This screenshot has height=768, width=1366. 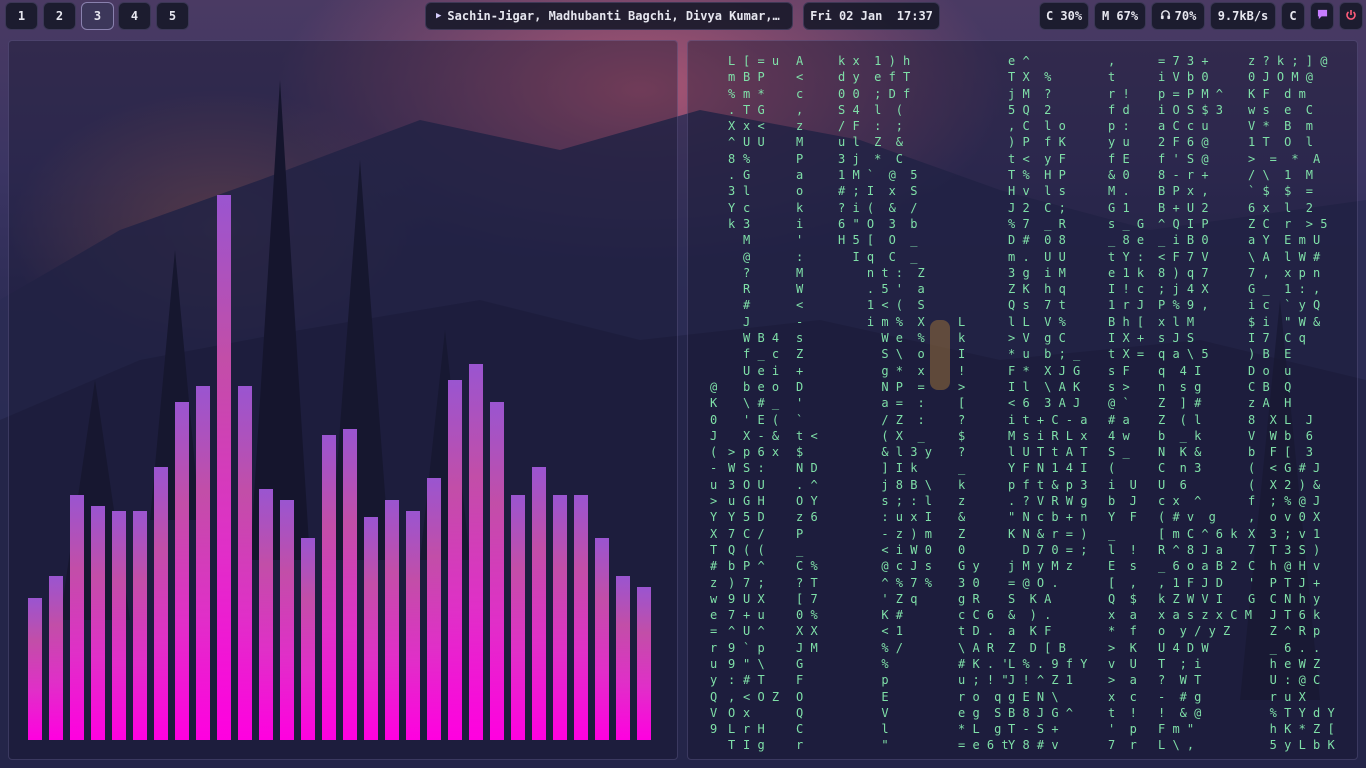 I want to click on cpu-usage: C 30%, so click(x=1064, y=16).